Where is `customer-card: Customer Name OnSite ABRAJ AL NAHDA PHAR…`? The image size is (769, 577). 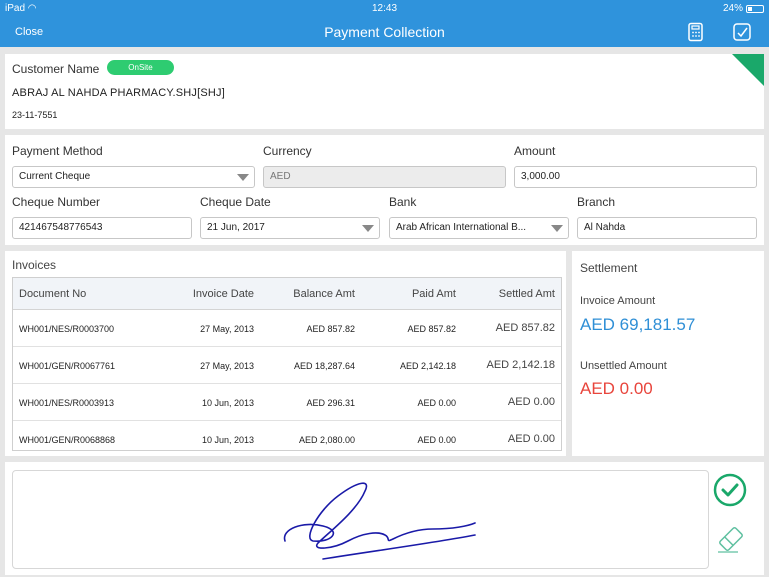 customer-card: Customer Name OnSite ABRAJ AL NAHDA PHAR… is located at coordinates (384, 91).